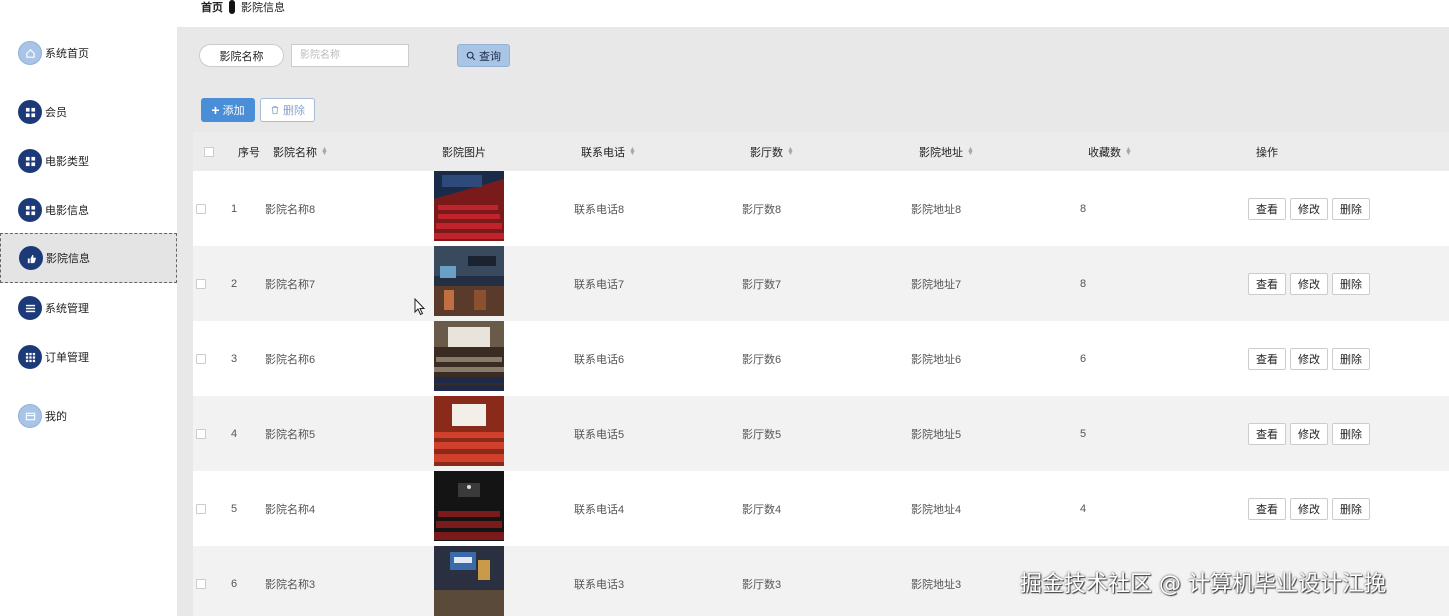 The width and height of the screenshot is (1449, 616). I want to click on sidebar-item-home: 系统首页, so click(88, 53).